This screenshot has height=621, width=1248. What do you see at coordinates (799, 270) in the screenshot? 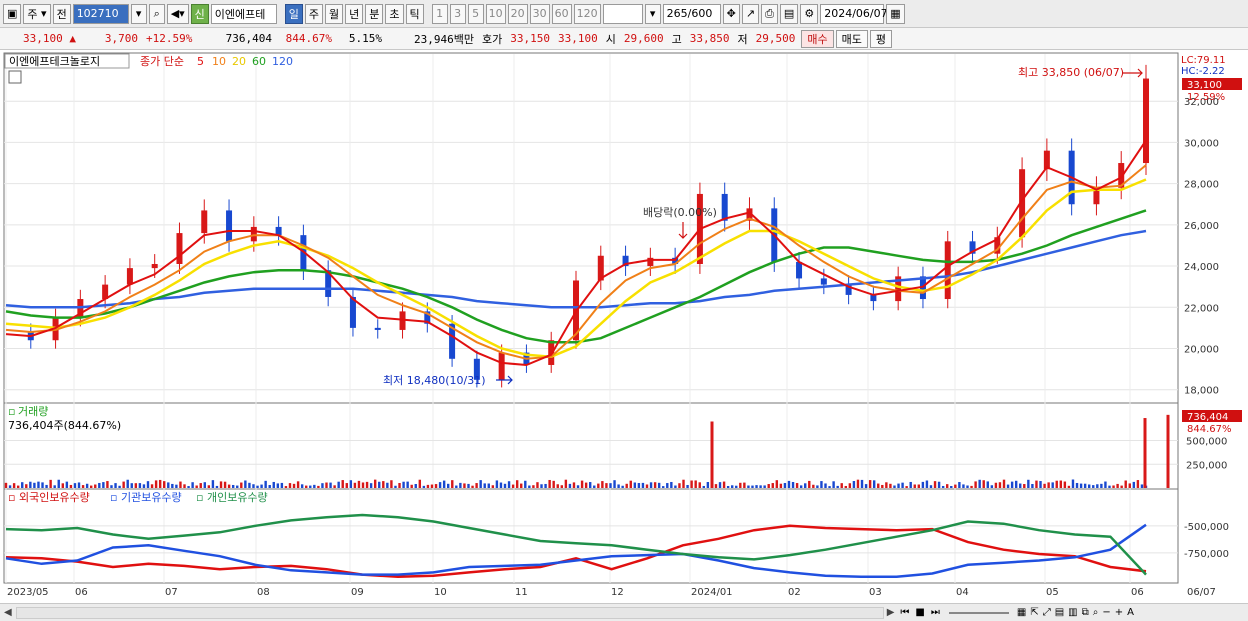
I see `candle-body` at bounding box center [799, 270].